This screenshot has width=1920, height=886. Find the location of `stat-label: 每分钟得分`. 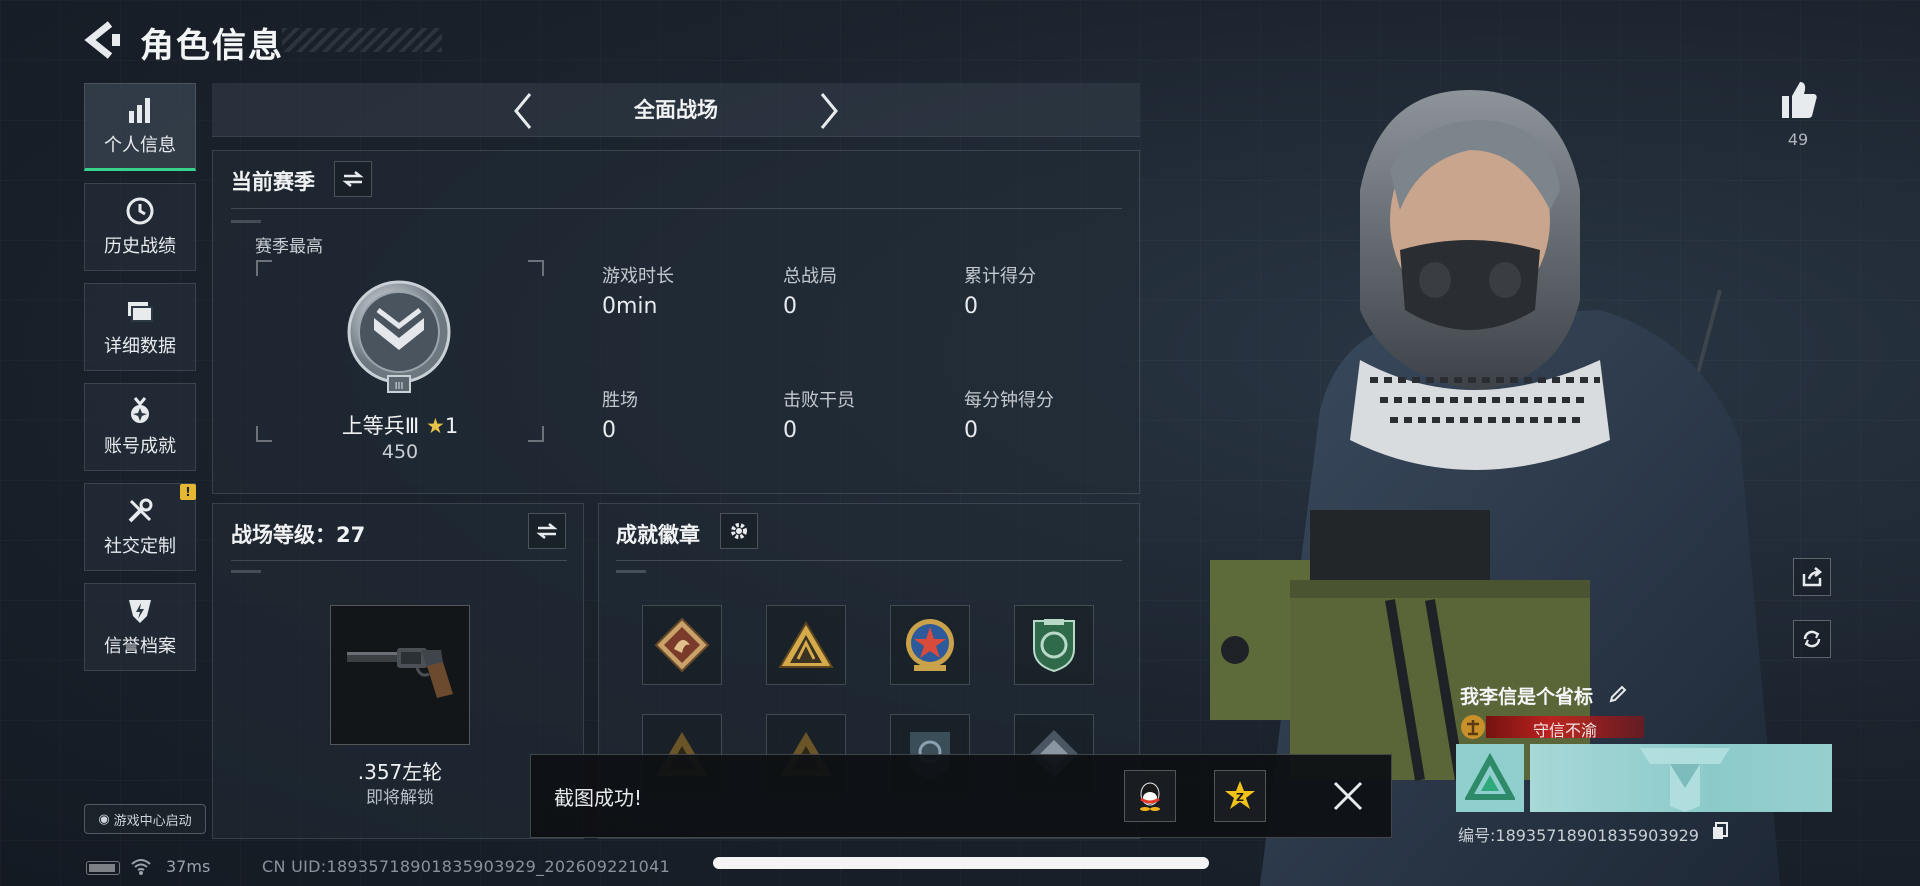

stat-label: 每分钟得分 is located at coordinates (1009, 400).